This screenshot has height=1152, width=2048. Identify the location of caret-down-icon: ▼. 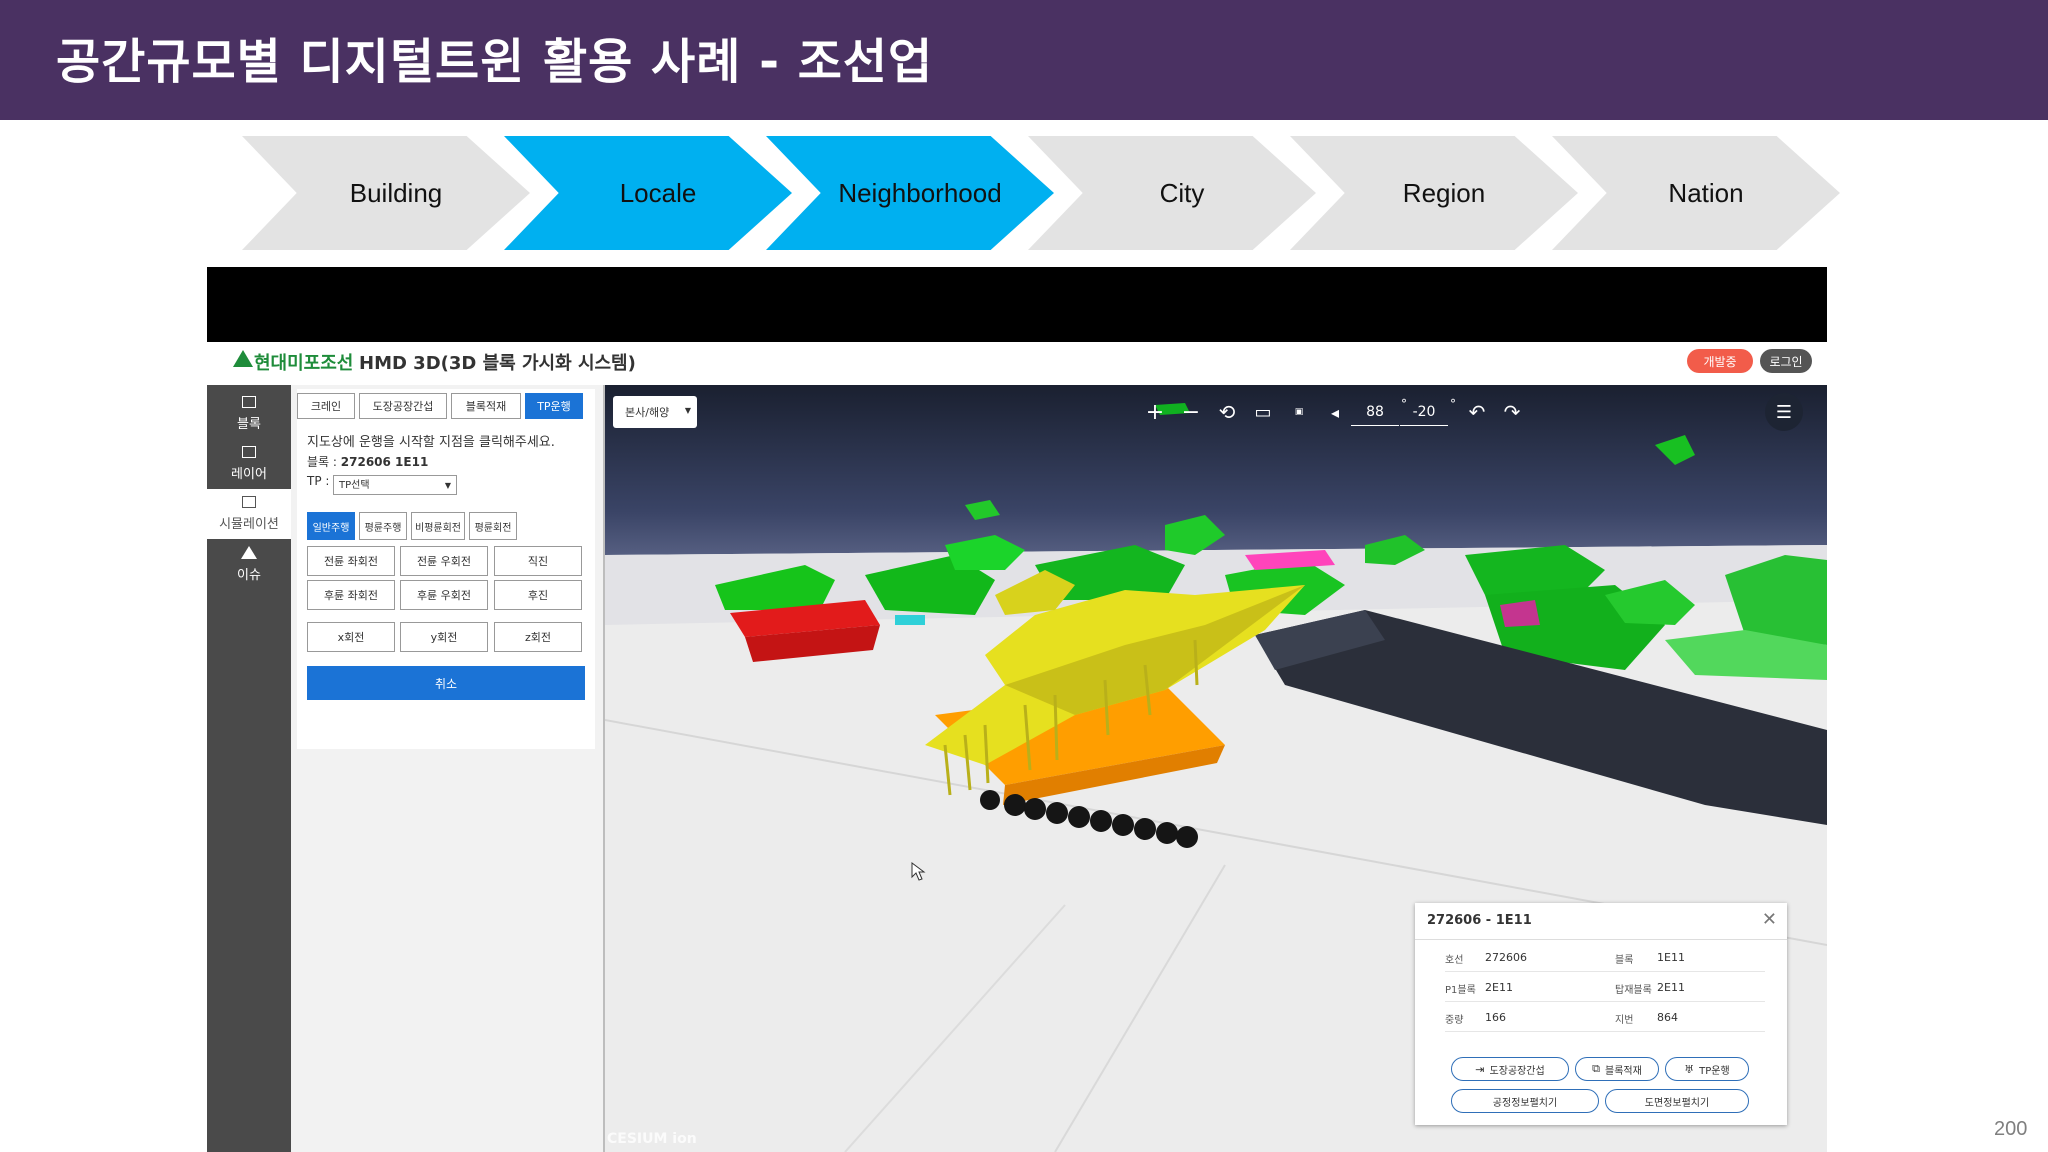
(687, 410).